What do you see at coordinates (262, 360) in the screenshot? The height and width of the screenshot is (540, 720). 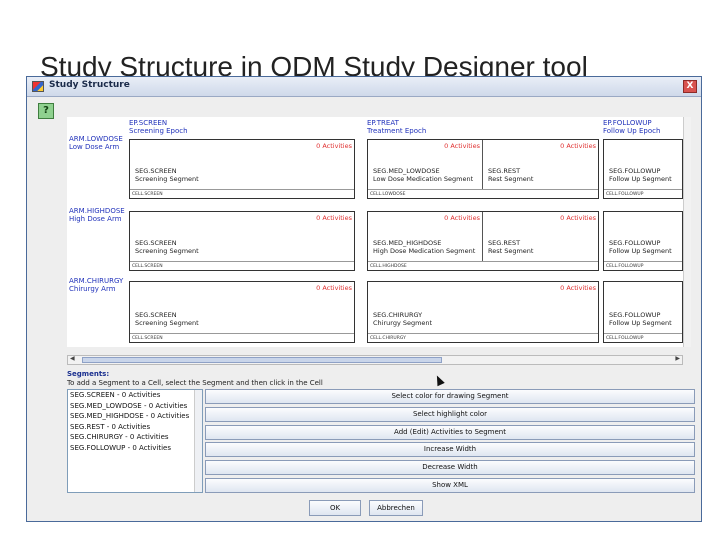 I see `scrollbar-thumb` at bounding box center [262, 360].